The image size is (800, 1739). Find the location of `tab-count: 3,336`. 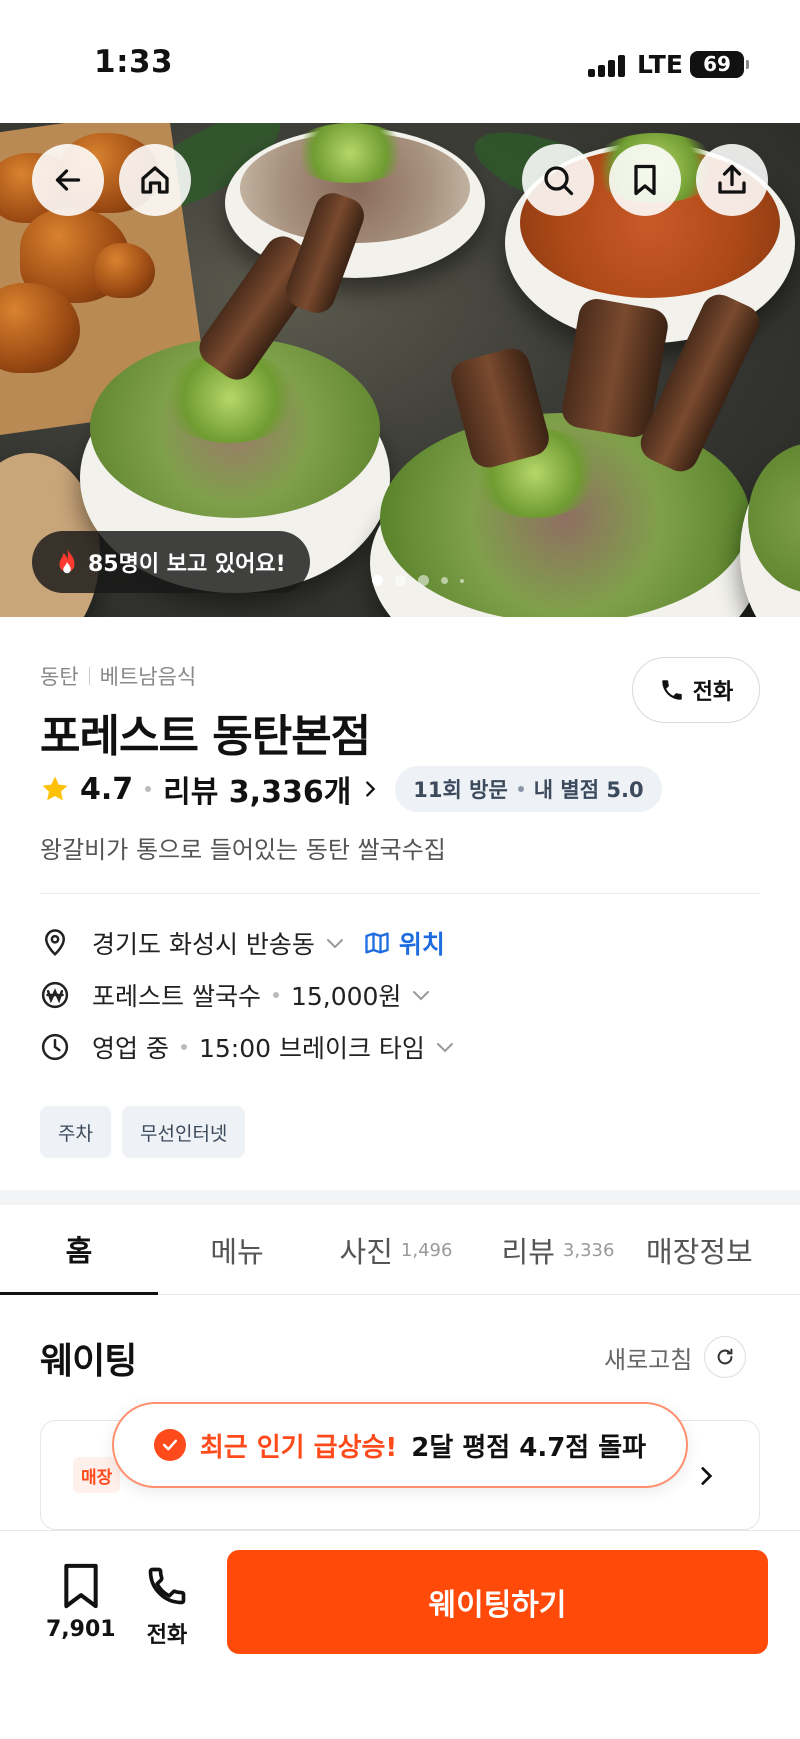

tab-count: 3,336 is located at coordinates (588, 1250).